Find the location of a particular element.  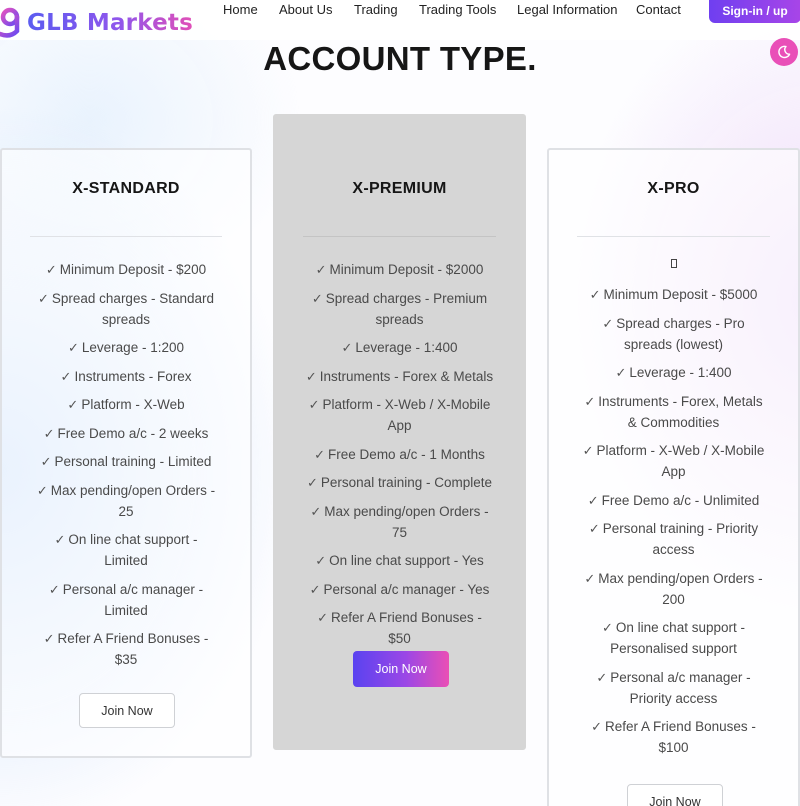

feature-item: ✓ Spread charges - Pro spreads (lowest) is located at coordinates (673, 333).